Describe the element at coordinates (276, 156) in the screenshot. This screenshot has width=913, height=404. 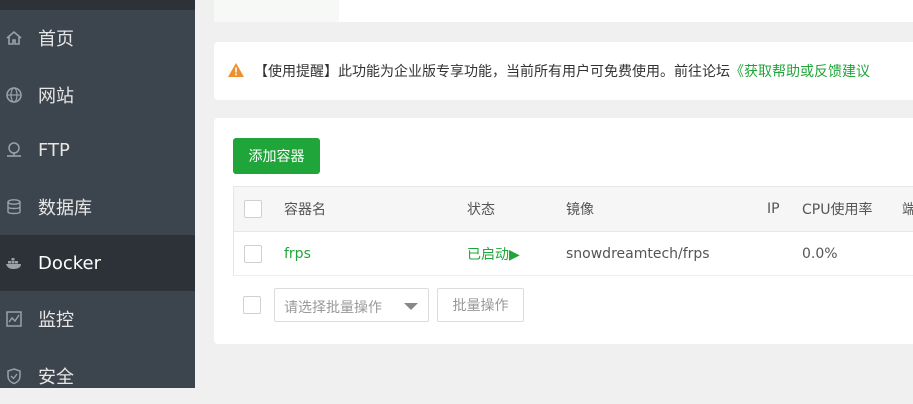
I see `add-container-button: 添加容器` at that location.